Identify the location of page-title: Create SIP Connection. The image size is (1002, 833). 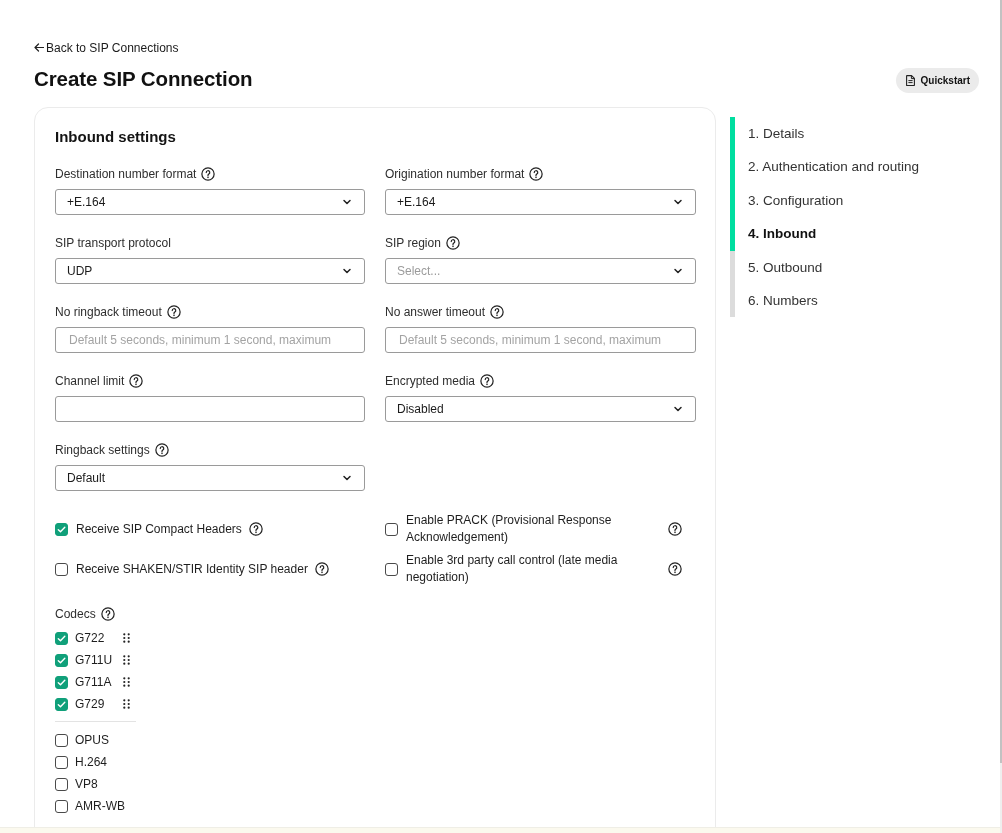
(143, 78).